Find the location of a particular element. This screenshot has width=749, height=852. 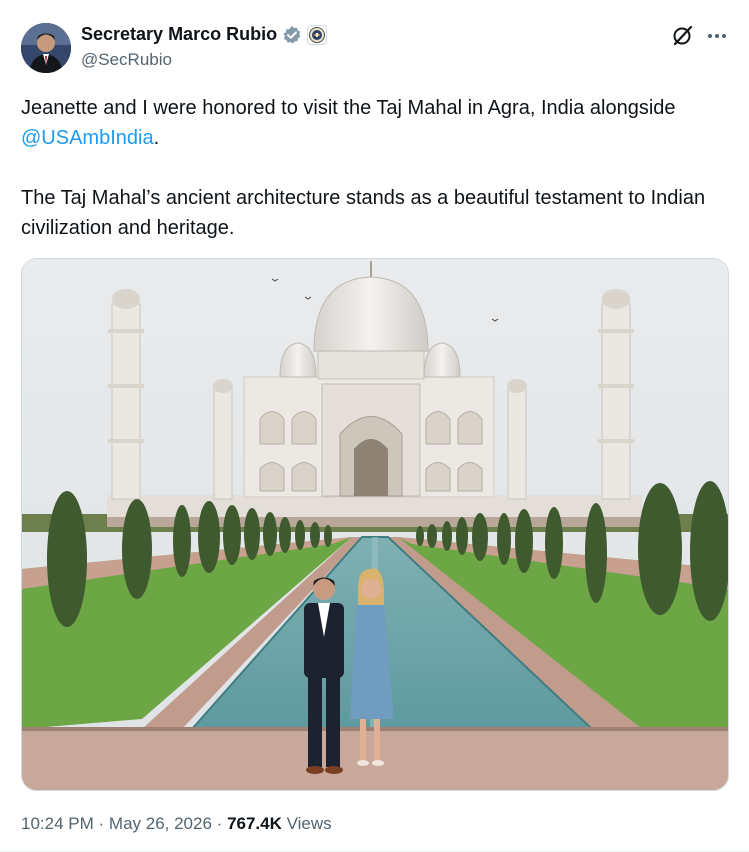

views-count: 767.4K is located at coordinates (254, 823).